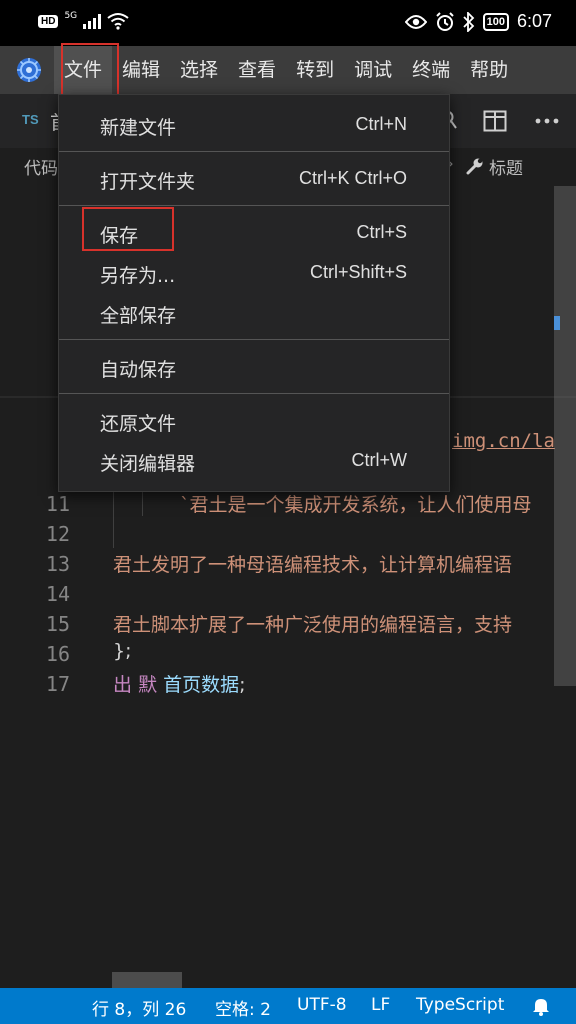 This screenshot has height=1024, width=576. I want to click on save-as-shortcut: Ctrl+Shift+S, so click(358, 272).